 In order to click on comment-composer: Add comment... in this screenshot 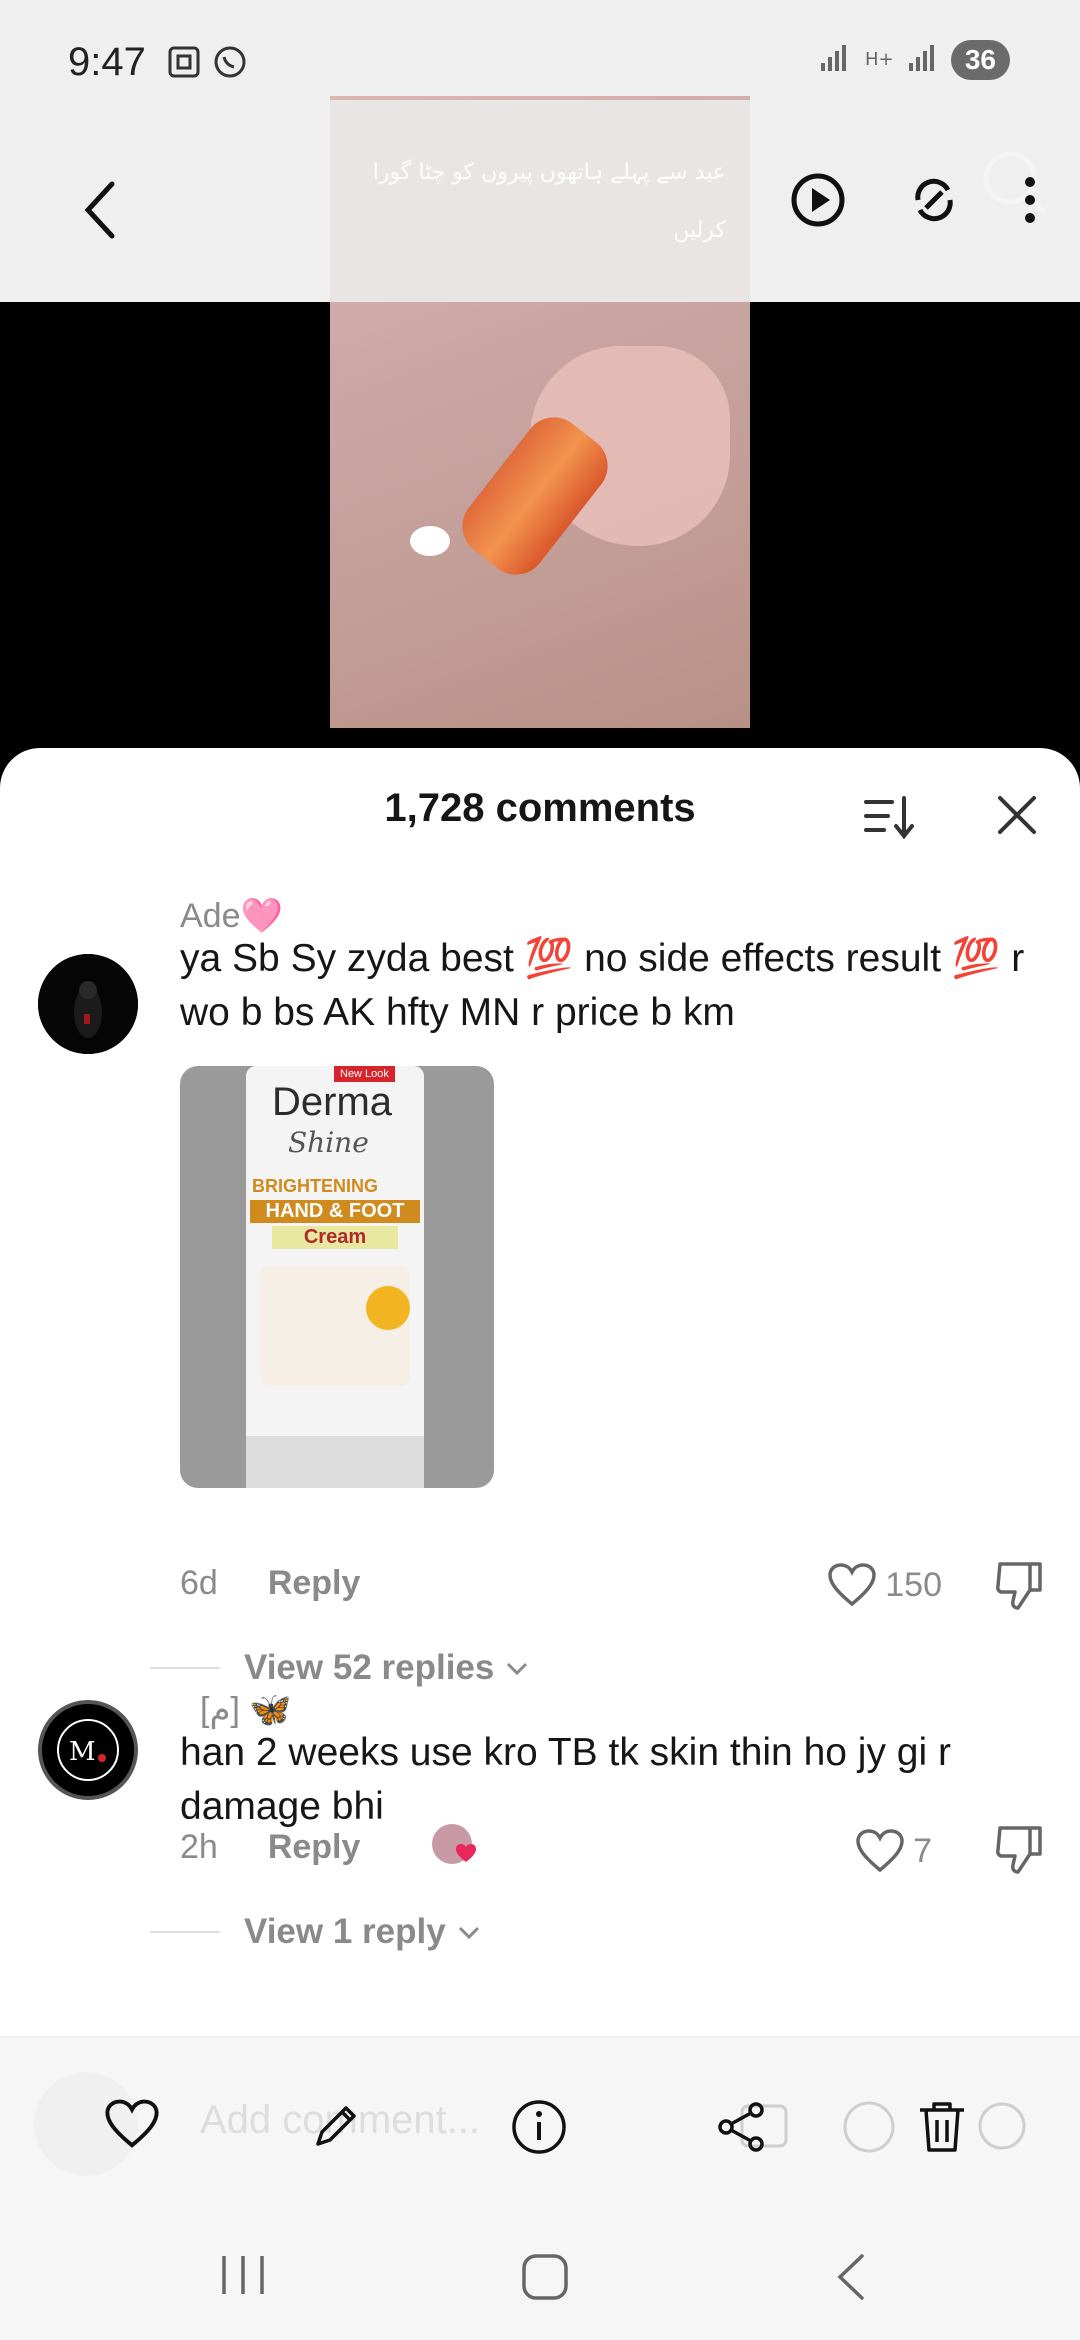, I will do `click(540, 2126)`.